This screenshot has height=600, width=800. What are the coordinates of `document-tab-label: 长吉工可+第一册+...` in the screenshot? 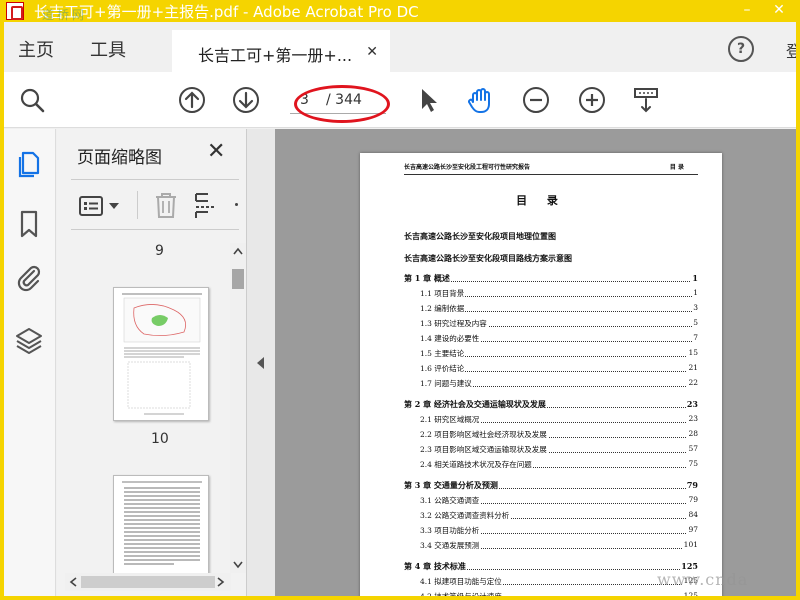 It's located at (275, 55).